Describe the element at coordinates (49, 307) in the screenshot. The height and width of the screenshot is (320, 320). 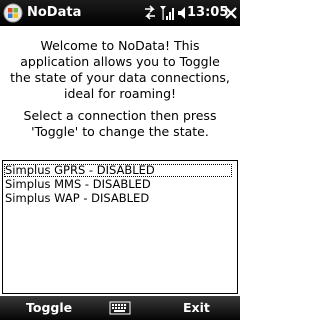
I see `toggle-softkey: Toggle` at that location.